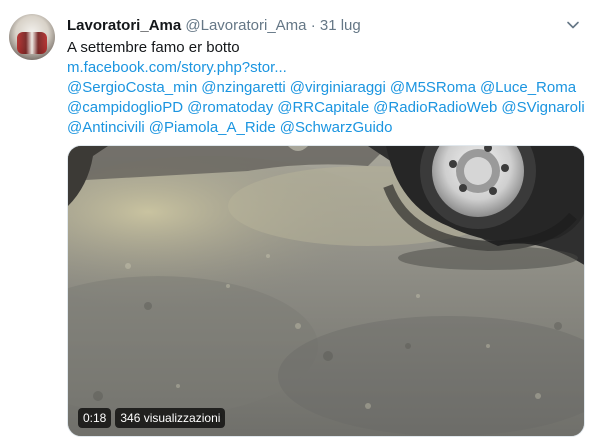 The height and width of the screenshot is (446, 590). Describe the element at coordinates (95, 418) in the screenshot. I see `video-duration: 0:18` at that location.